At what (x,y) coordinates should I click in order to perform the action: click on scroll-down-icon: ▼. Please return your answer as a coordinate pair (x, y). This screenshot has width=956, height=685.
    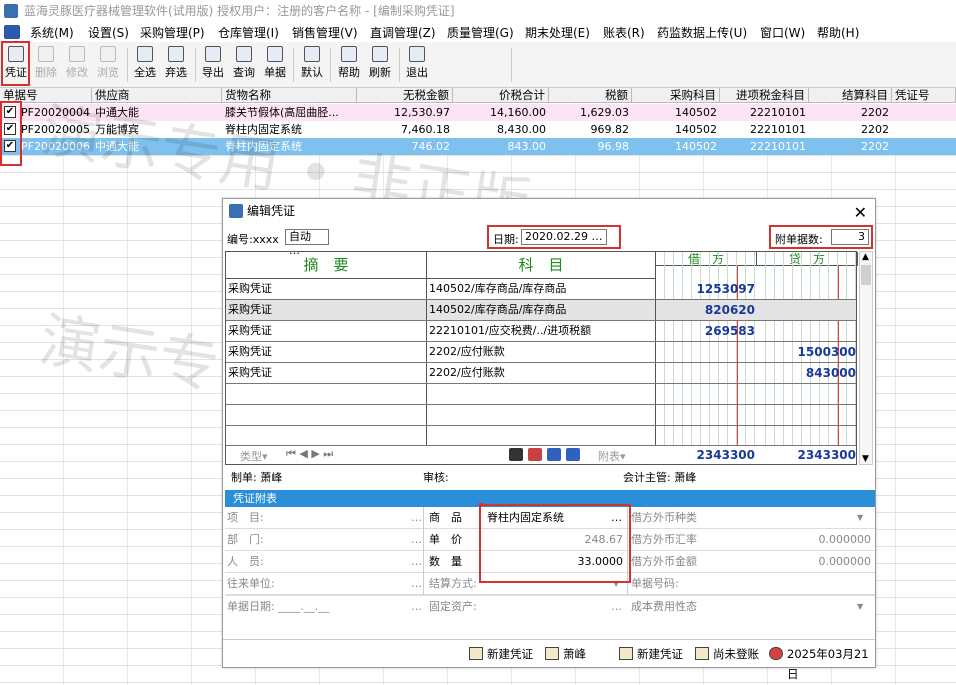
    Looking at the image, I should click on (865, 459).